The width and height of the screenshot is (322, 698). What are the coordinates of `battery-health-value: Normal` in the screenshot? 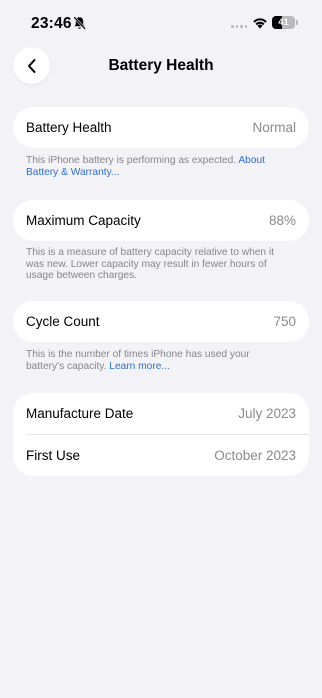 It's located at (274, 127).